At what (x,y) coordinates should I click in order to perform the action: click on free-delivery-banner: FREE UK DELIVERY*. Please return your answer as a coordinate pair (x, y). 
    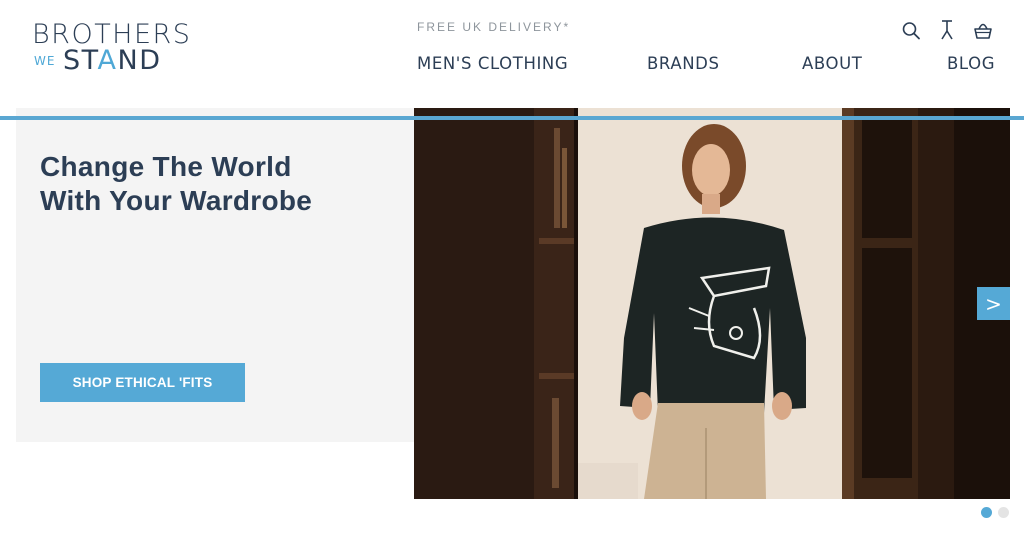
    Looking at the image, I should click on (493, 27).